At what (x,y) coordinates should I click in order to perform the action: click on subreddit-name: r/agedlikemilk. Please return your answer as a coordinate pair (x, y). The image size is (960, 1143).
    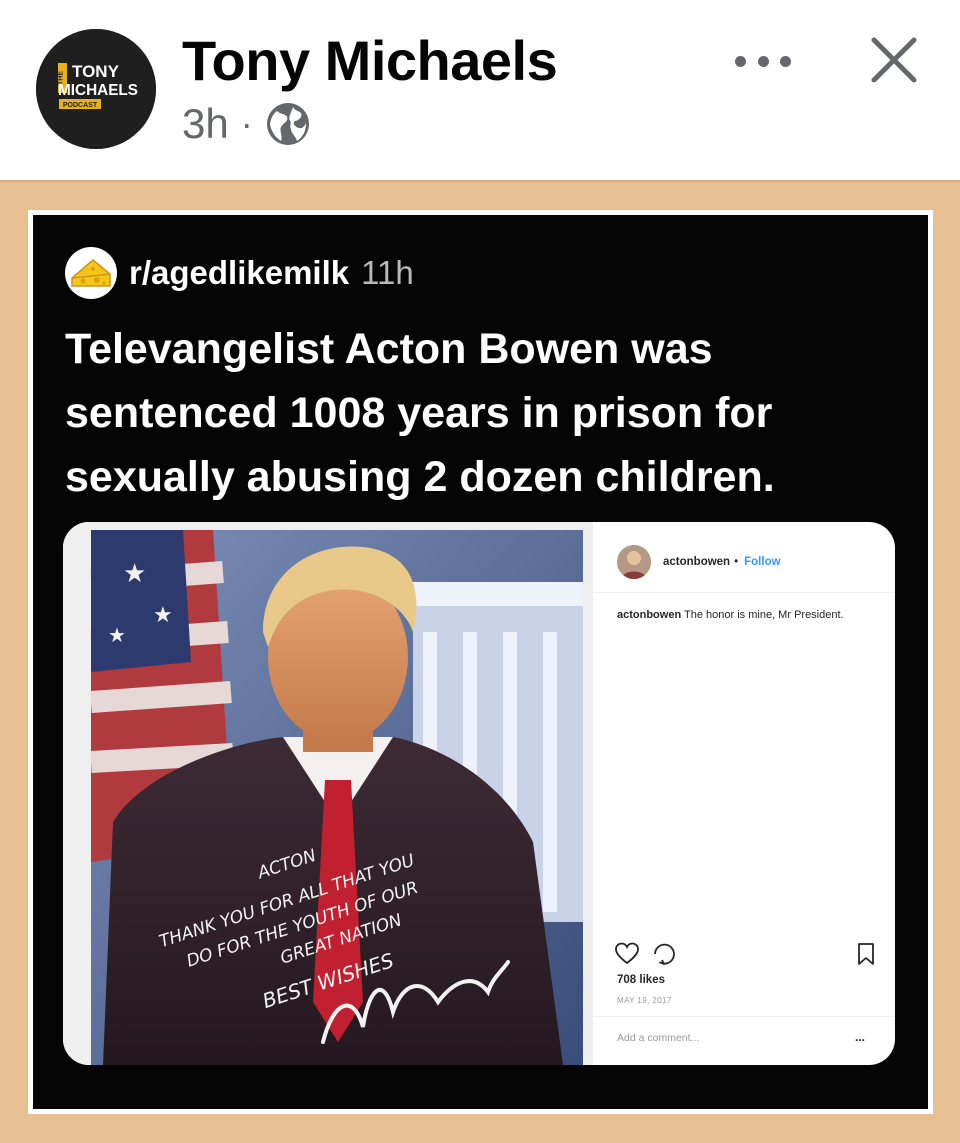
    Looking at the image, I should click on (239, 272).